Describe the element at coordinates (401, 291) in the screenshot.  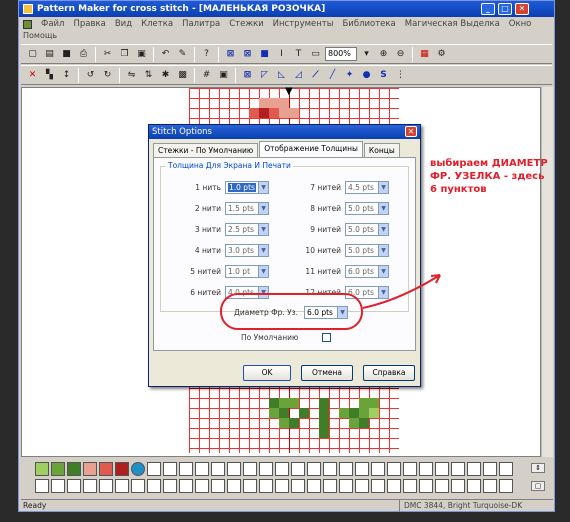
I see `annotation-arrow` at that location.